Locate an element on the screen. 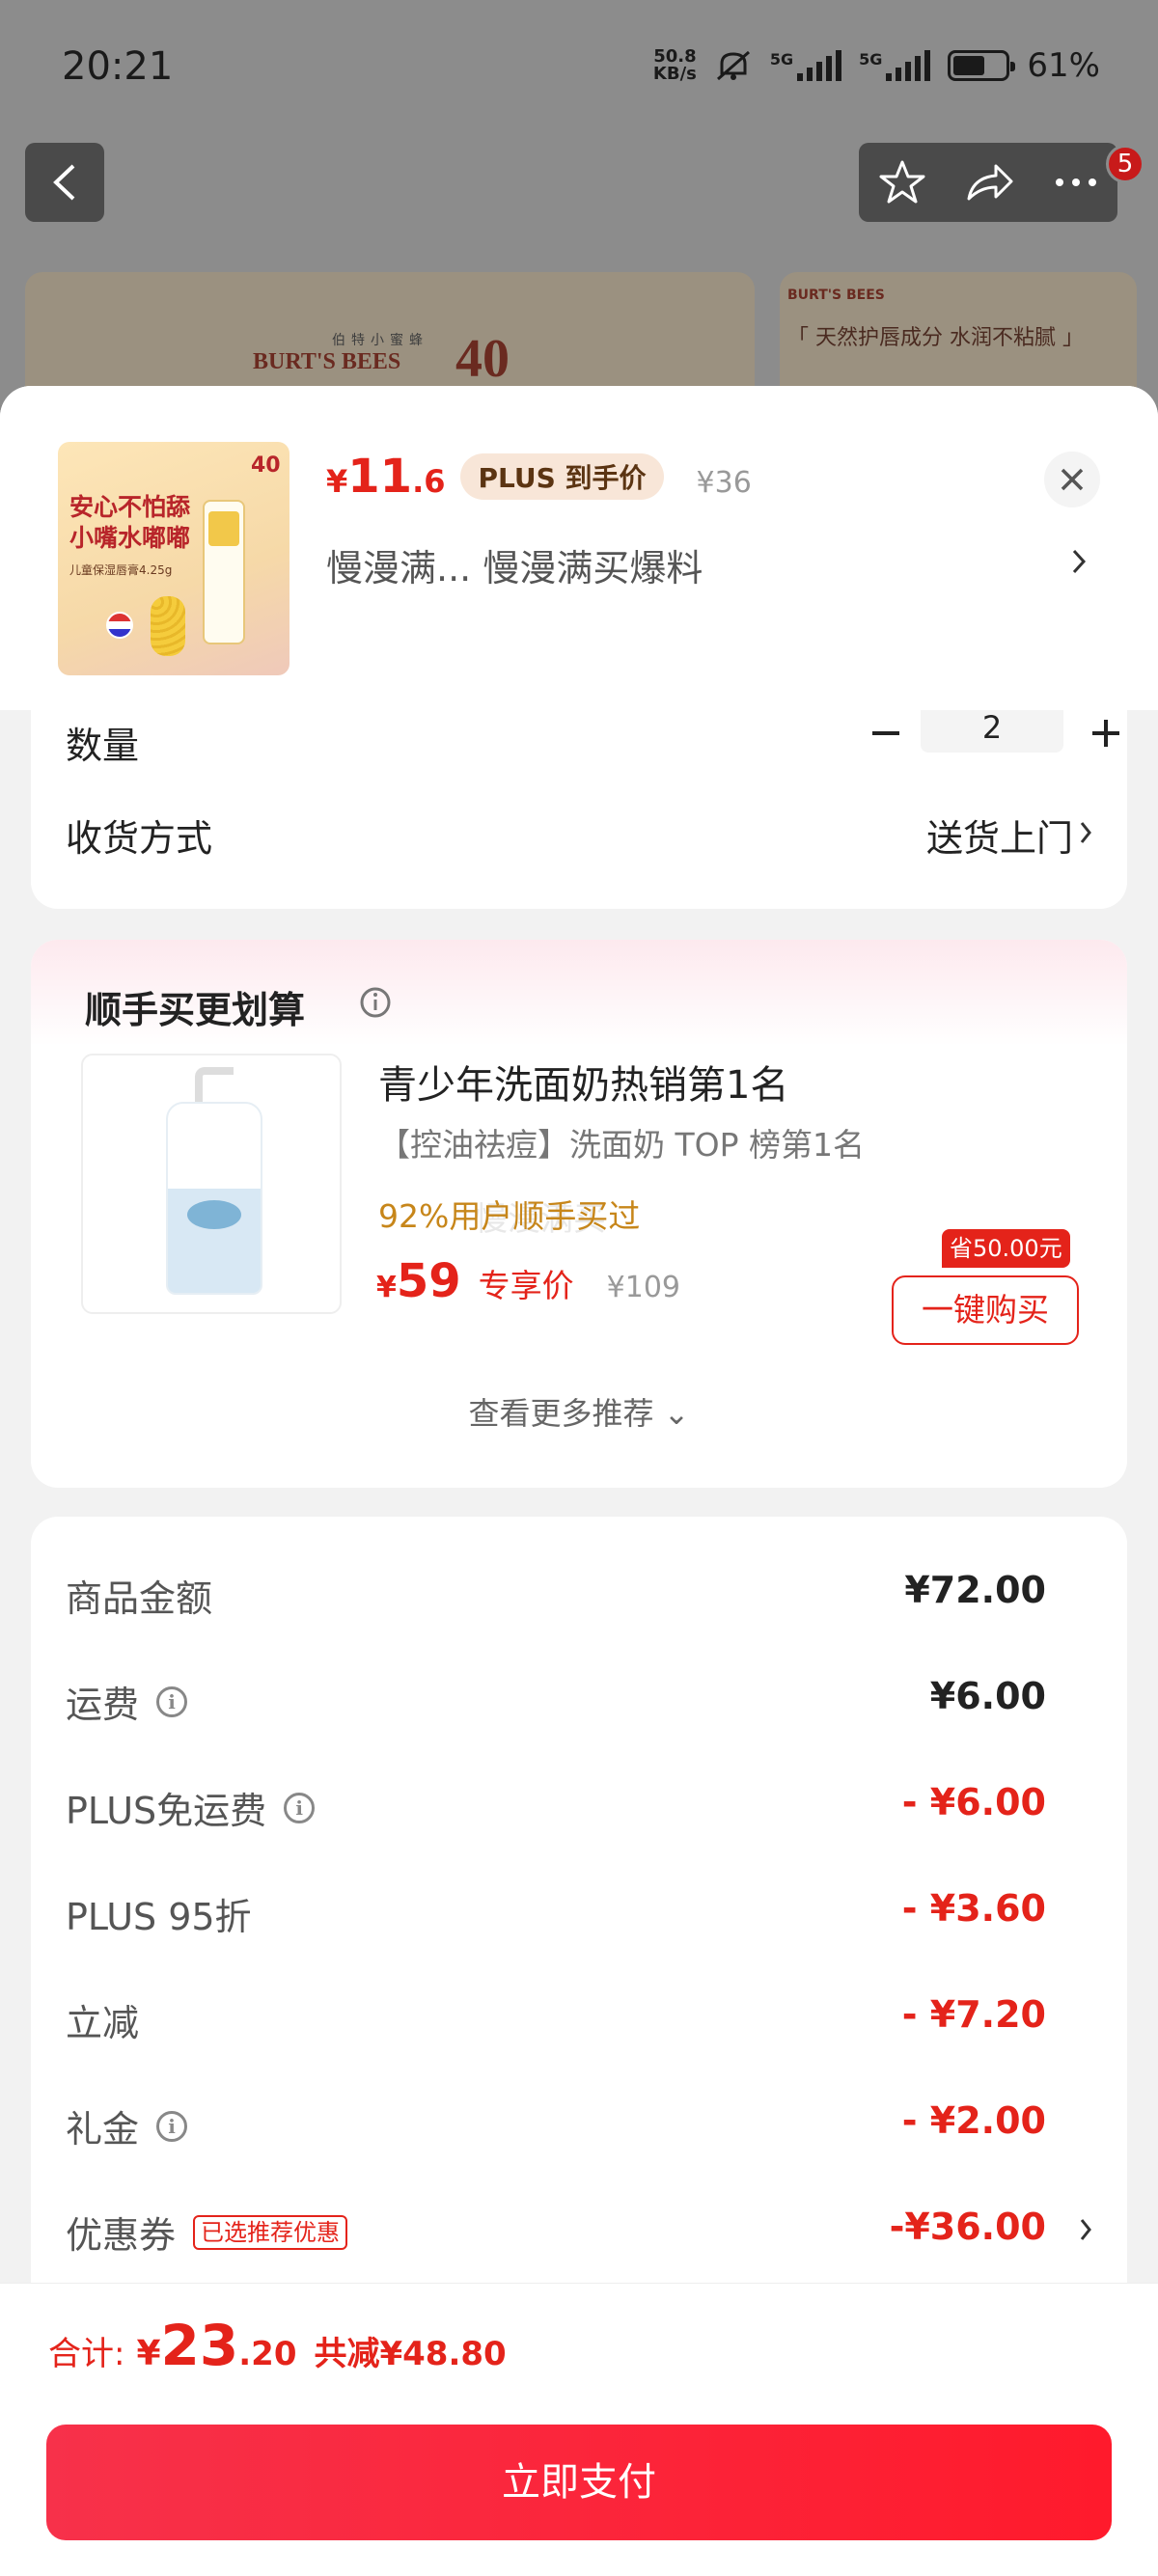  back-button is located at coordinates (64, 182).